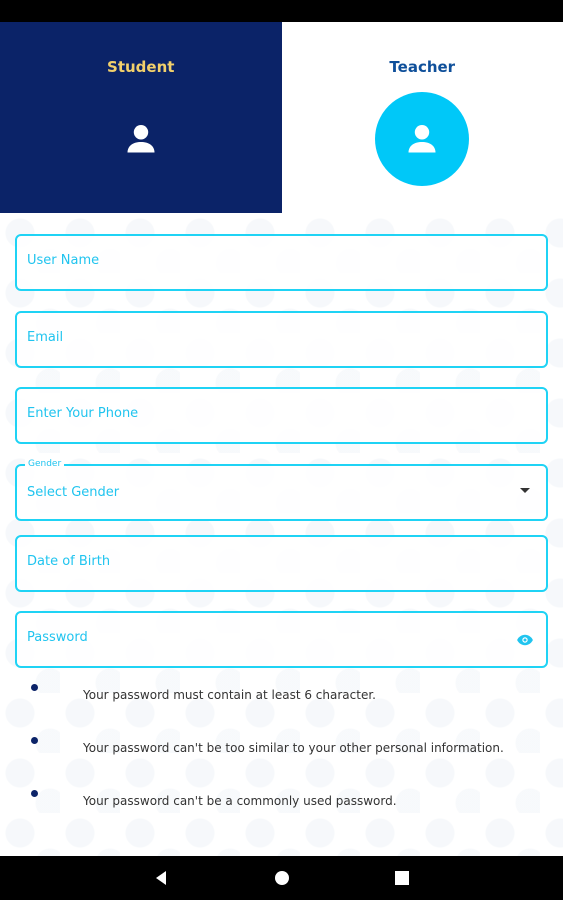 This screenshot has width=563, height=900. What do you see at coordinates (281, 415) in the screenshot?
I see `phone-field: Enter Your Phone` at bounding box center [281, 415].